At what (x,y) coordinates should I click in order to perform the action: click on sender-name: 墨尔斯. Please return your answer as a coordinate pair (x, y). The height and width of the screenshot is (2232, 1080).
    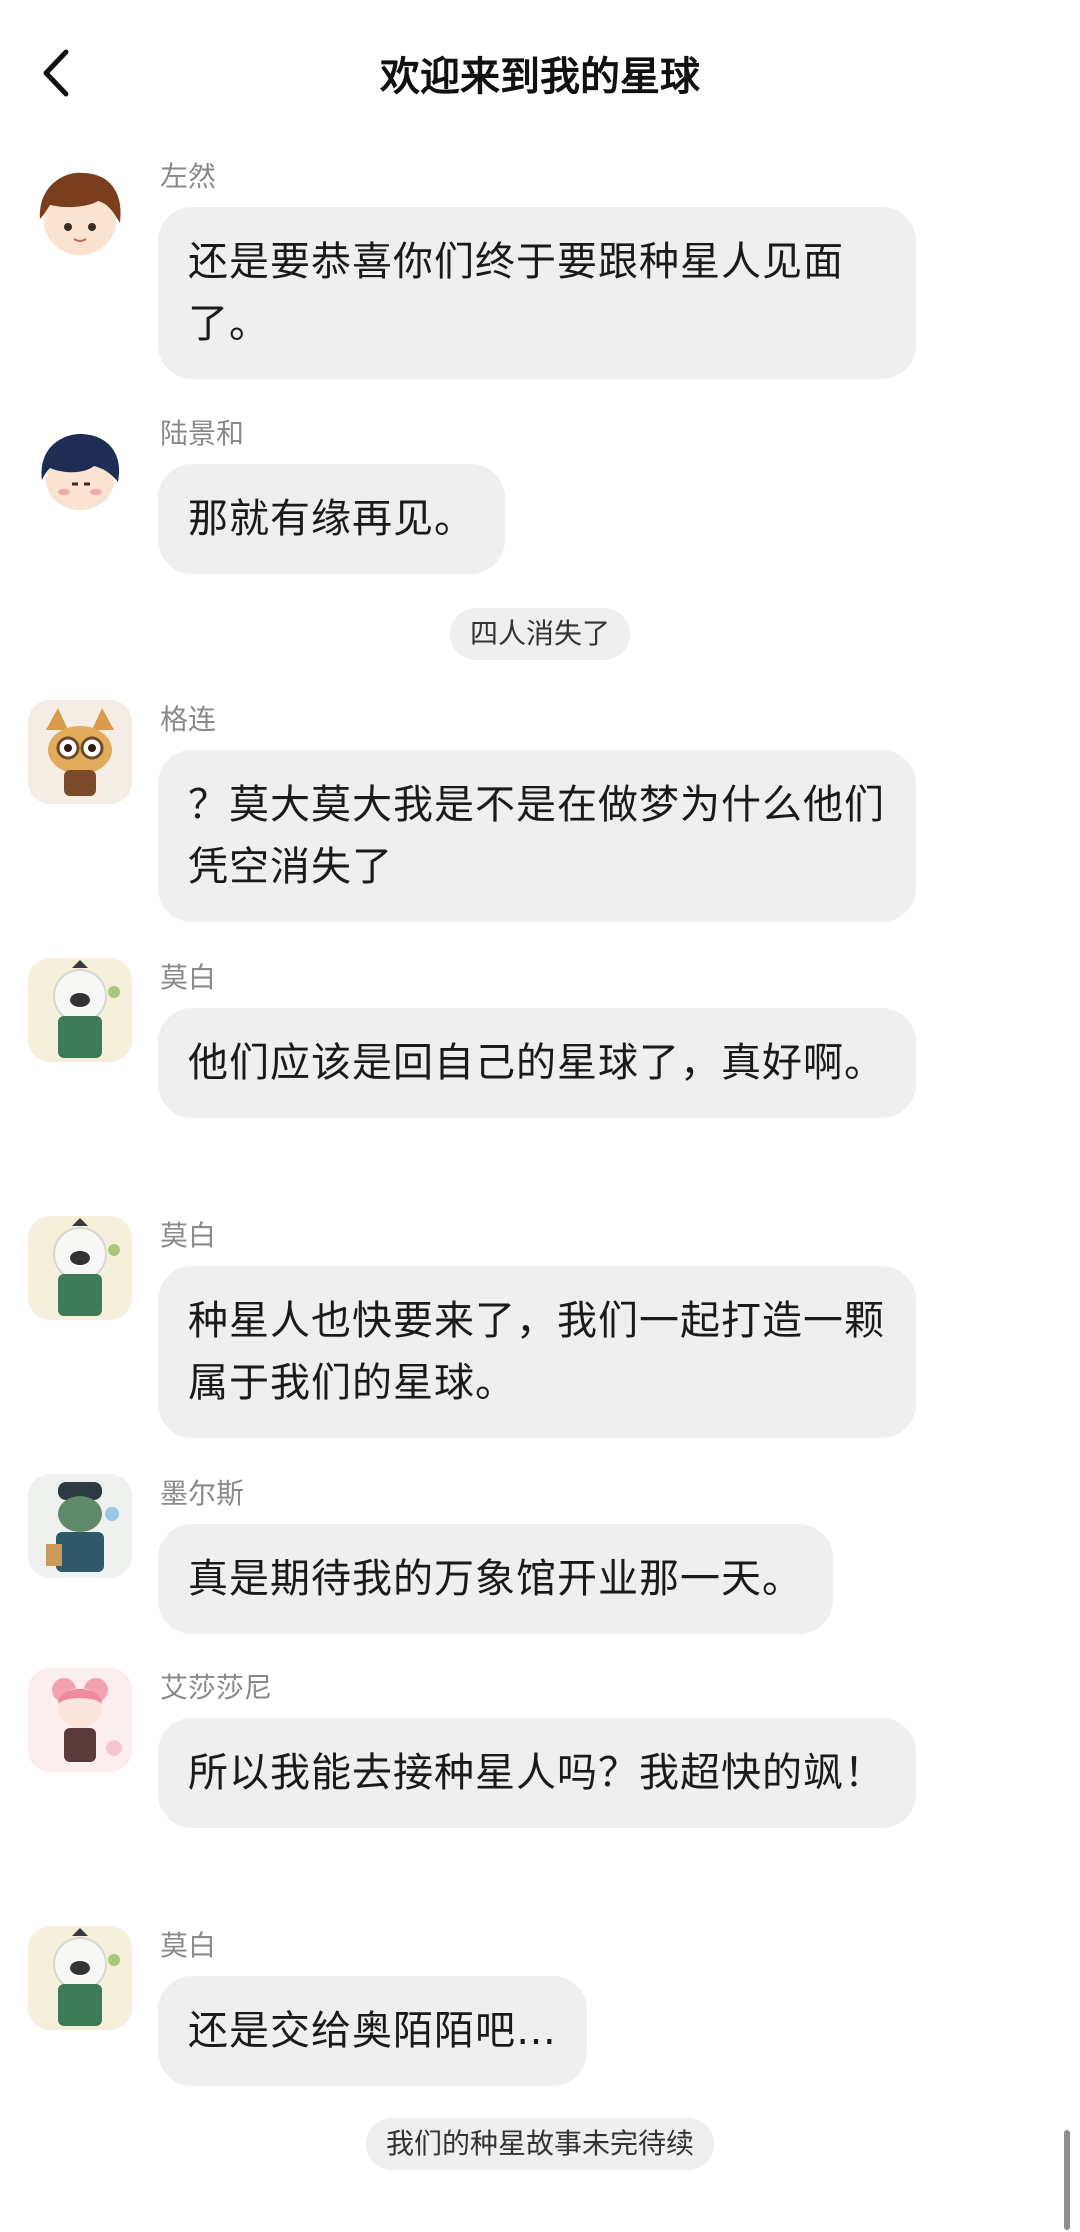
    Looking at the image, I should click on (202, 1493).